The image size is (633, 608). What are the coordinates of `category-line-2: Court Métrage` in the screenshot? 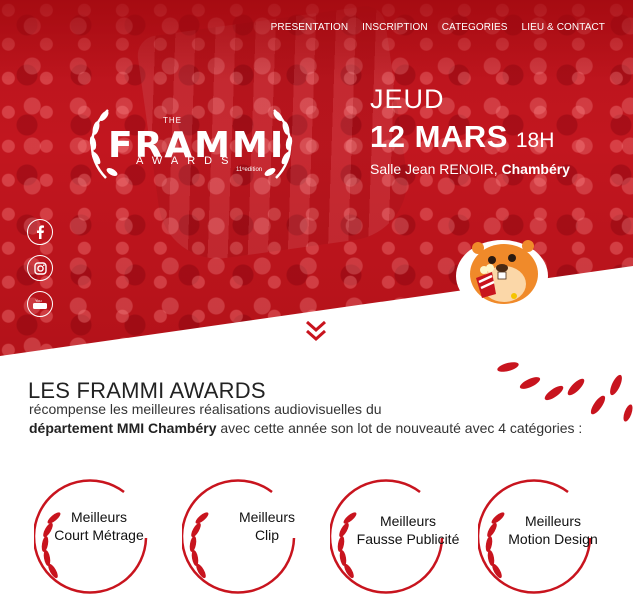 It's located at (99, 535).